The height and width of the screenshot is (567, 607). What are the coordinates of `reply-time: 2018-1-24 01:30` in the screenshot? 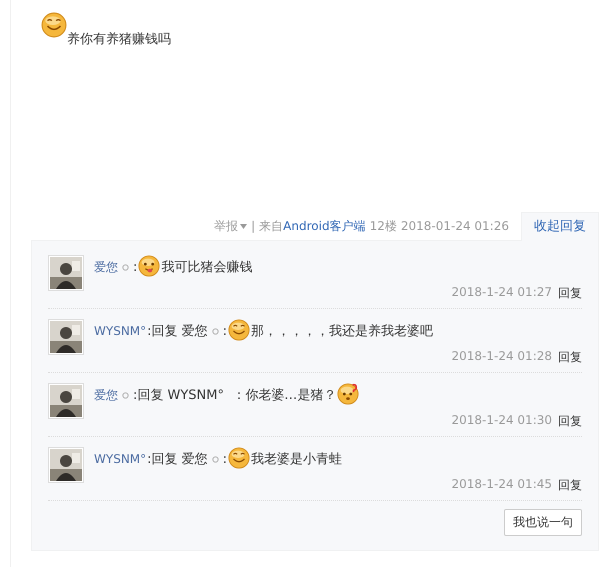 It's located at (502, 421).